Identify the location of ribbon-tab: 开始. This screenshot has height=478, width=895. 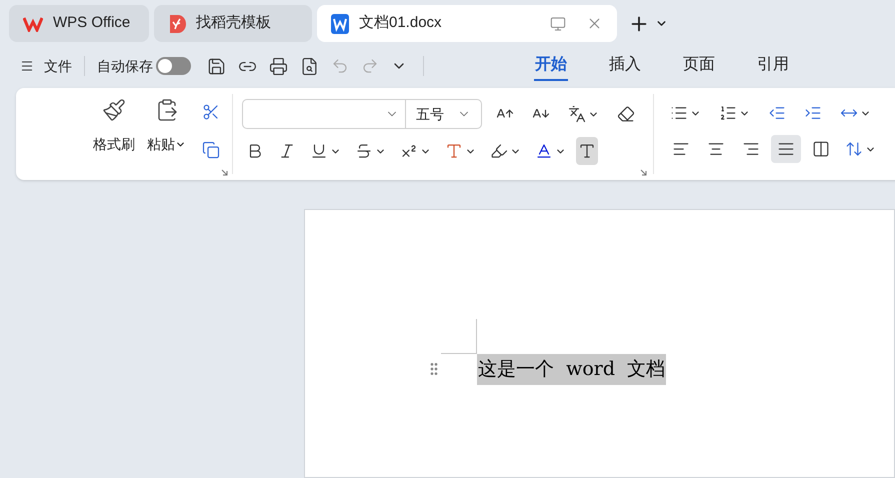
(551, 66).